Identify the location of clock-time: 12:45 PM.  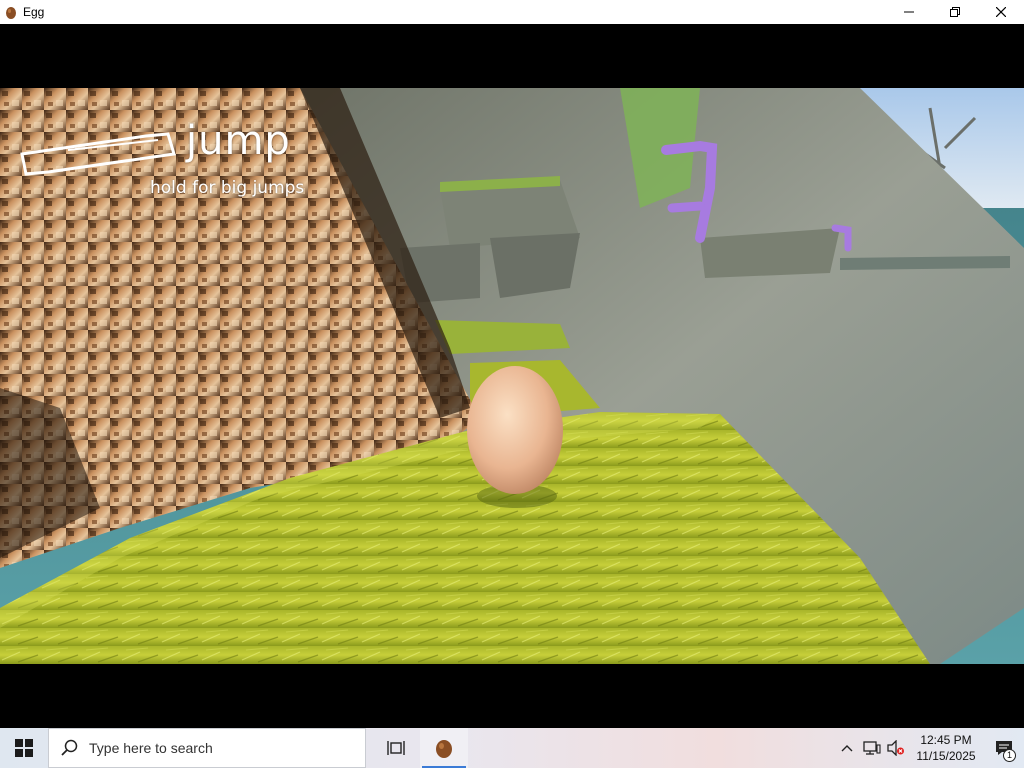
(946, 740).